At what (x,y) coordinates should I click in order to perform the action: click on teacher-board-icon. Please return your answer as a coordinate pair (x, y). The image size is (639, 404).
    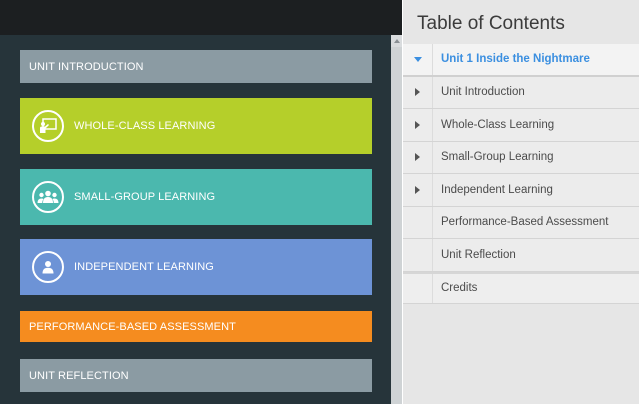
    Looking at the image, I should click on (48, 126).